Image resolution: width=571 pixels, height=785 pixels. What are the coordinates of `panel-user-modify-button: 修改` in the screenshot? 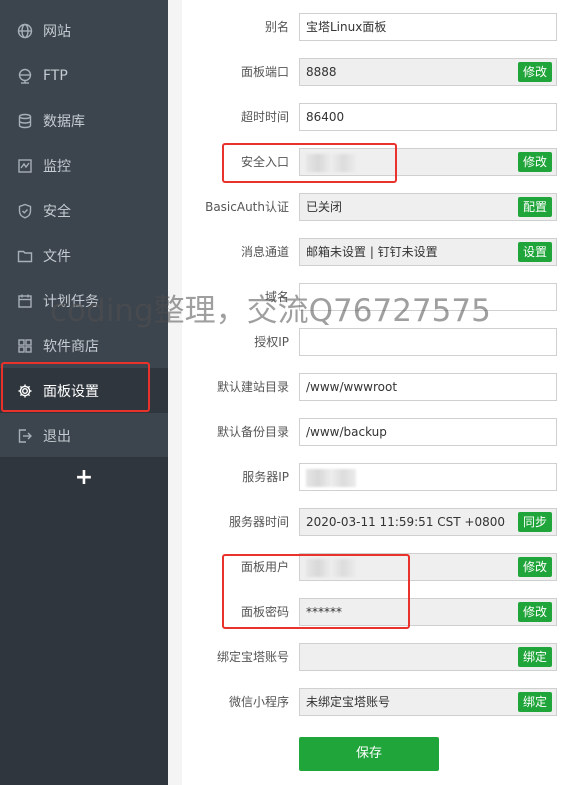 It's located at (534, 567).